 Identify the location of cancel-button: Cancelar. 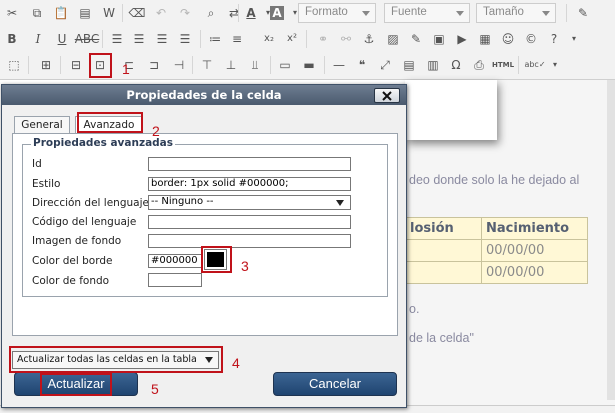
(335, 384).